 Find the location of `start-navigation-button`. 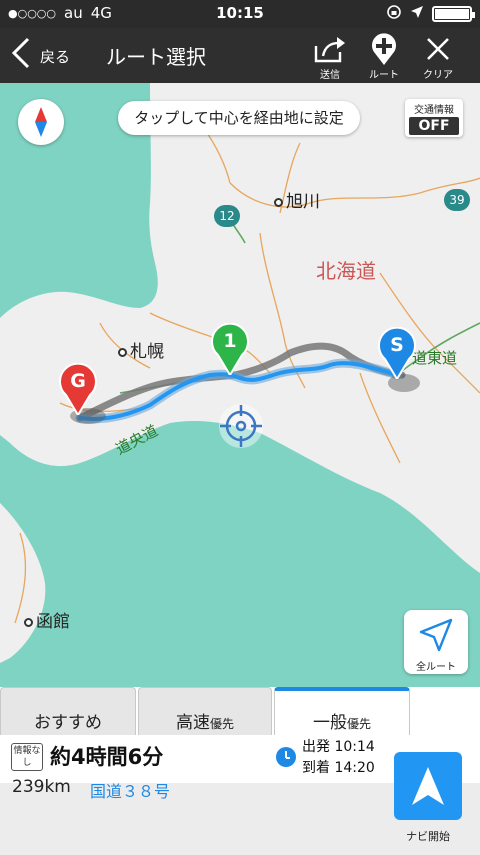

start-navigation-button is located at coordinates (428, 786).